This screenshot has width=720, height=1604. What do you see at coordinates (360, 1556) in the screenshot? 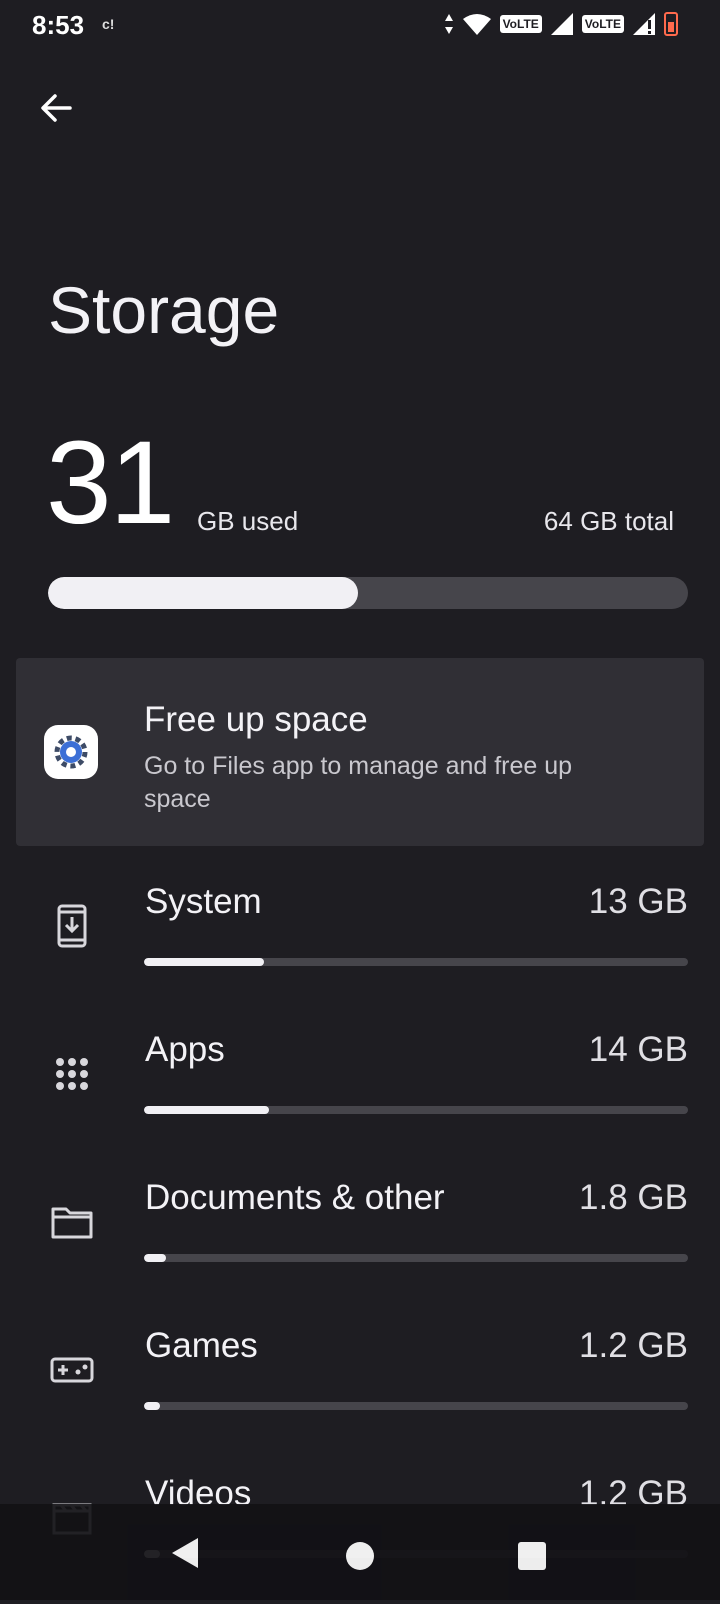
I see `nav-home-icon` at bounding box center [360, 1556].